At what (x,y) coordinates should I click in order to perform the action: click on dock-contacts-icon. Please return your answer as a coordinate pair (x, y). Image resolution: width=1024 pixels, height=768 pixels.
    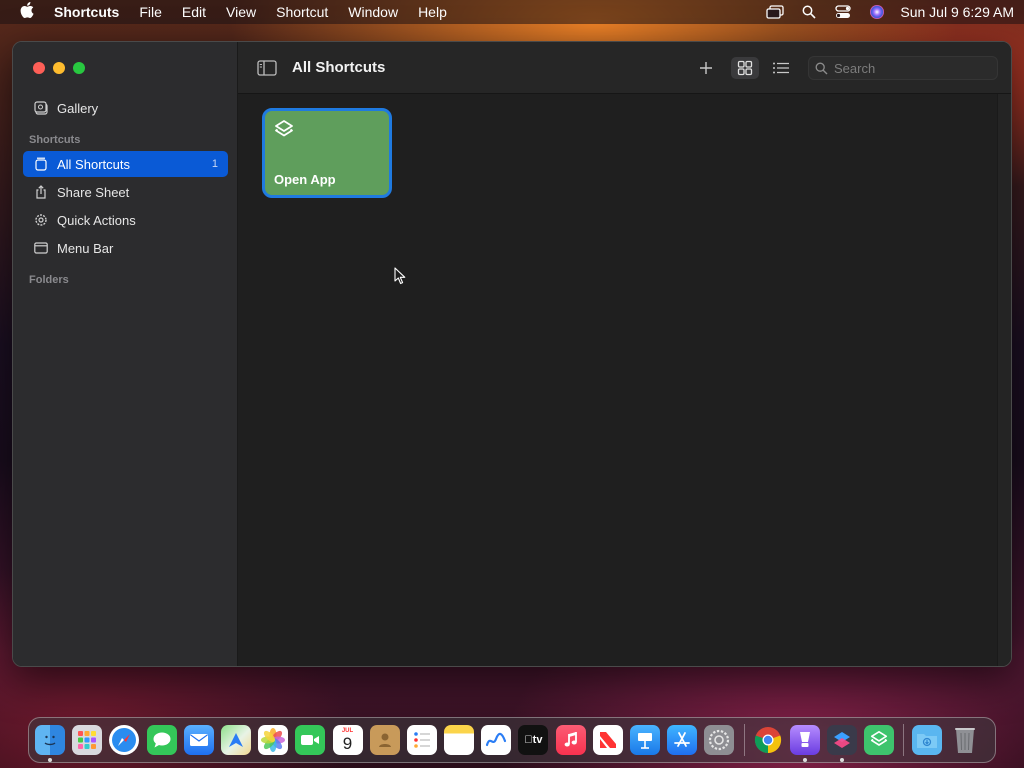
    Looking at the image, I should click on (384, 740).